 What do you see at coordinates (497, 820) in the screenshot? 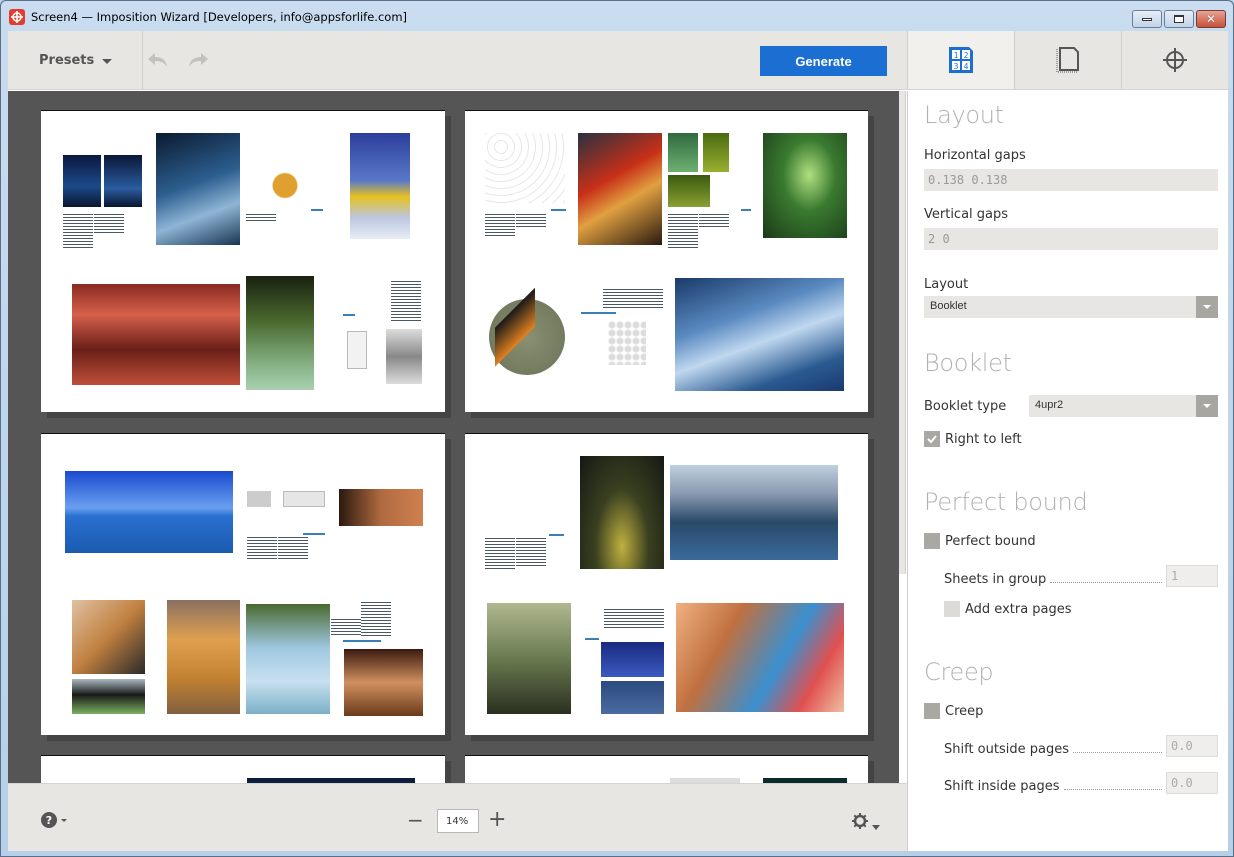
I see `zoom-in-button: +` at bounding box center [497, 820].